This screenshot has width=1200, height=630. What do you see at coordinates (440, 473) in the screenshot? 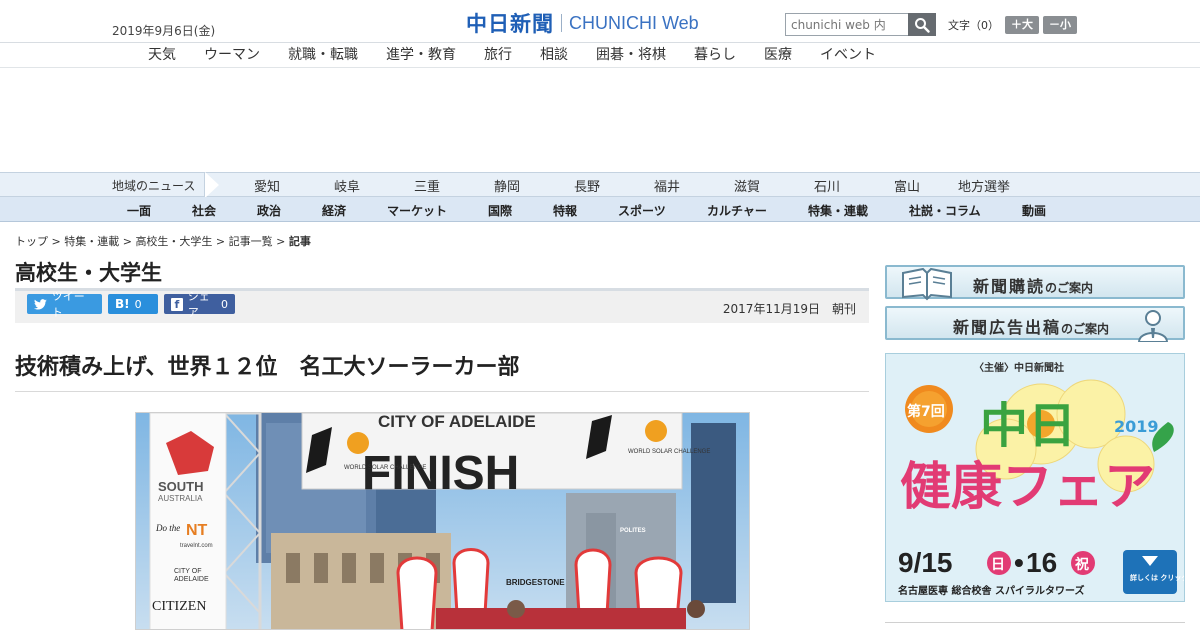
I see `finish-text: FINISH` at bounding box center [440, 473].